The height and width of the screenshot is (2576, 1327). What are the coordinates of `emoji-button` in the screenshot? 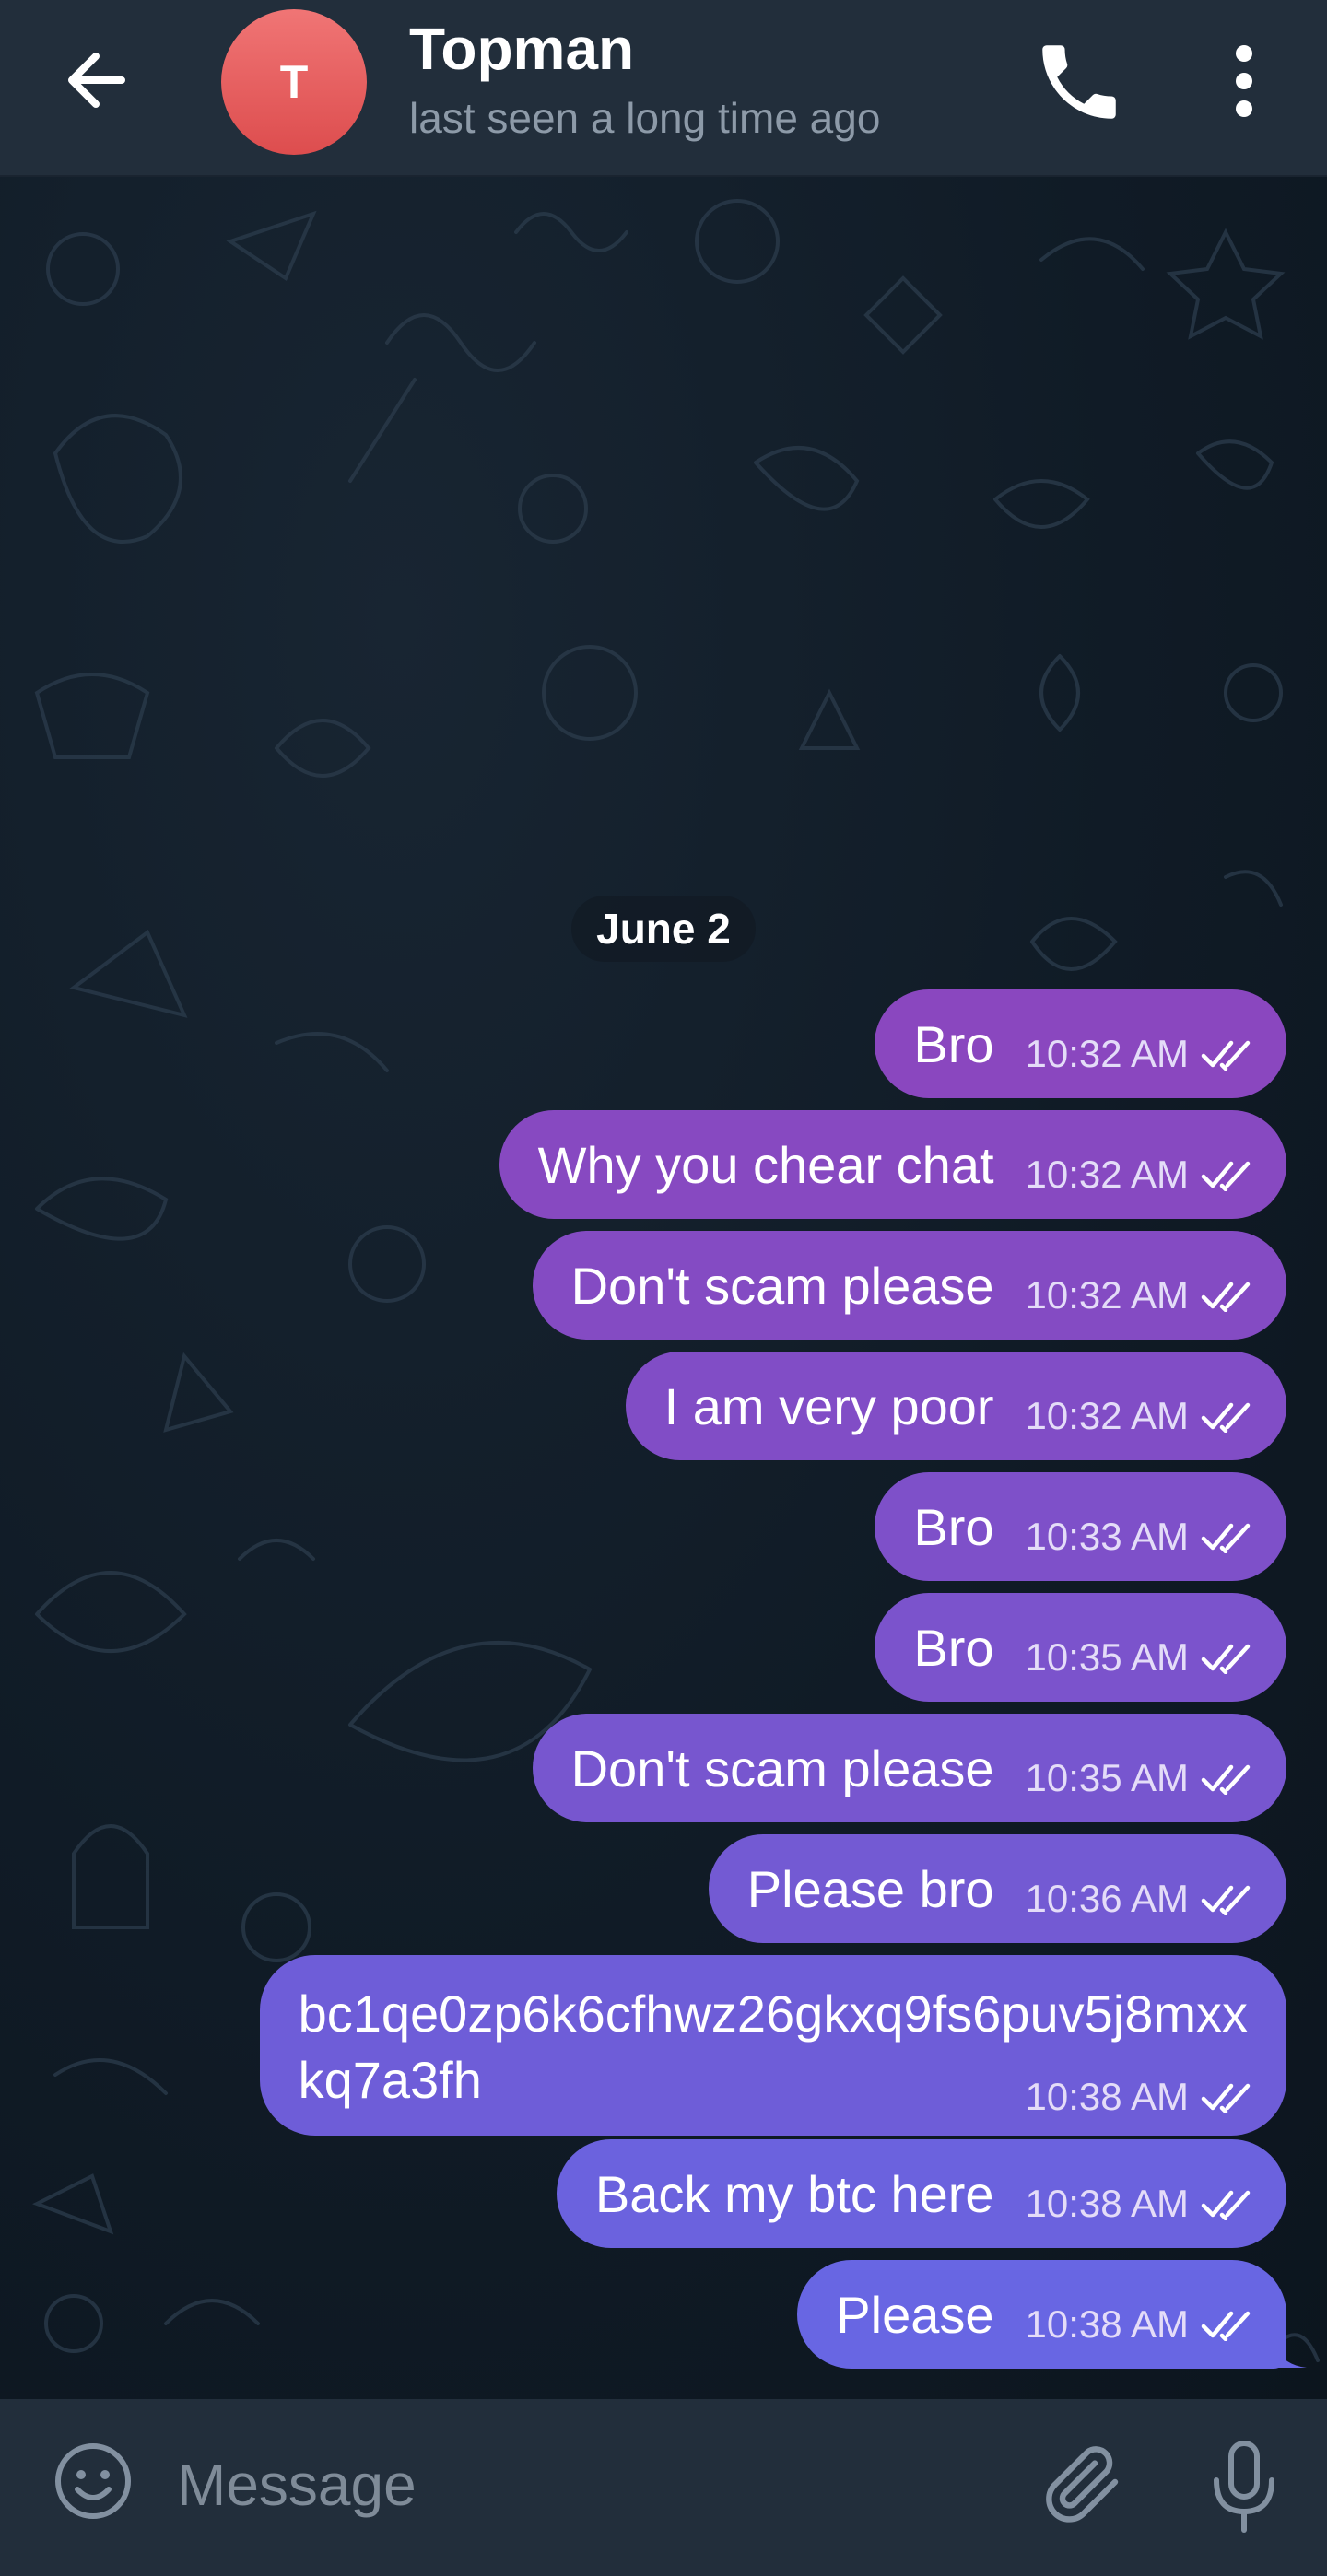 It's located at (93, 2481).